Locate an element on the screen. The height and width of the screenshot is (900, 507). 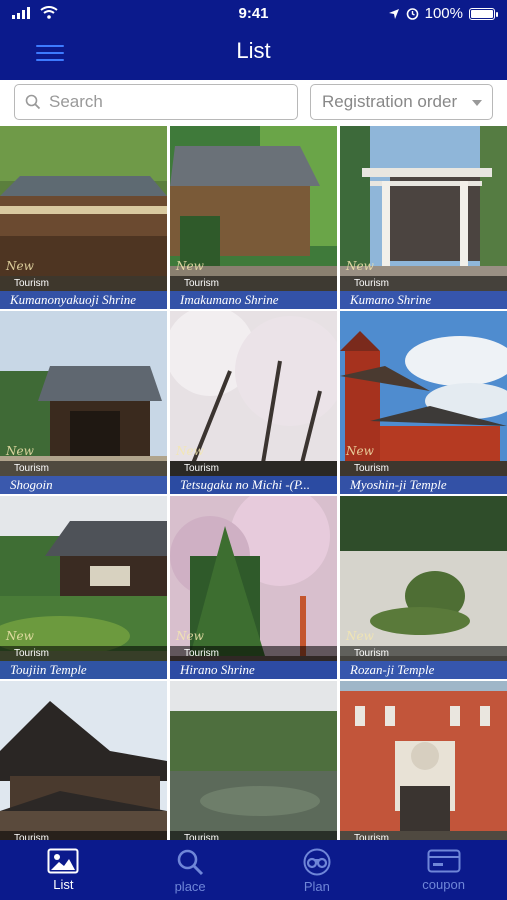
status-right: 100% is located at coordinates (443, 13).